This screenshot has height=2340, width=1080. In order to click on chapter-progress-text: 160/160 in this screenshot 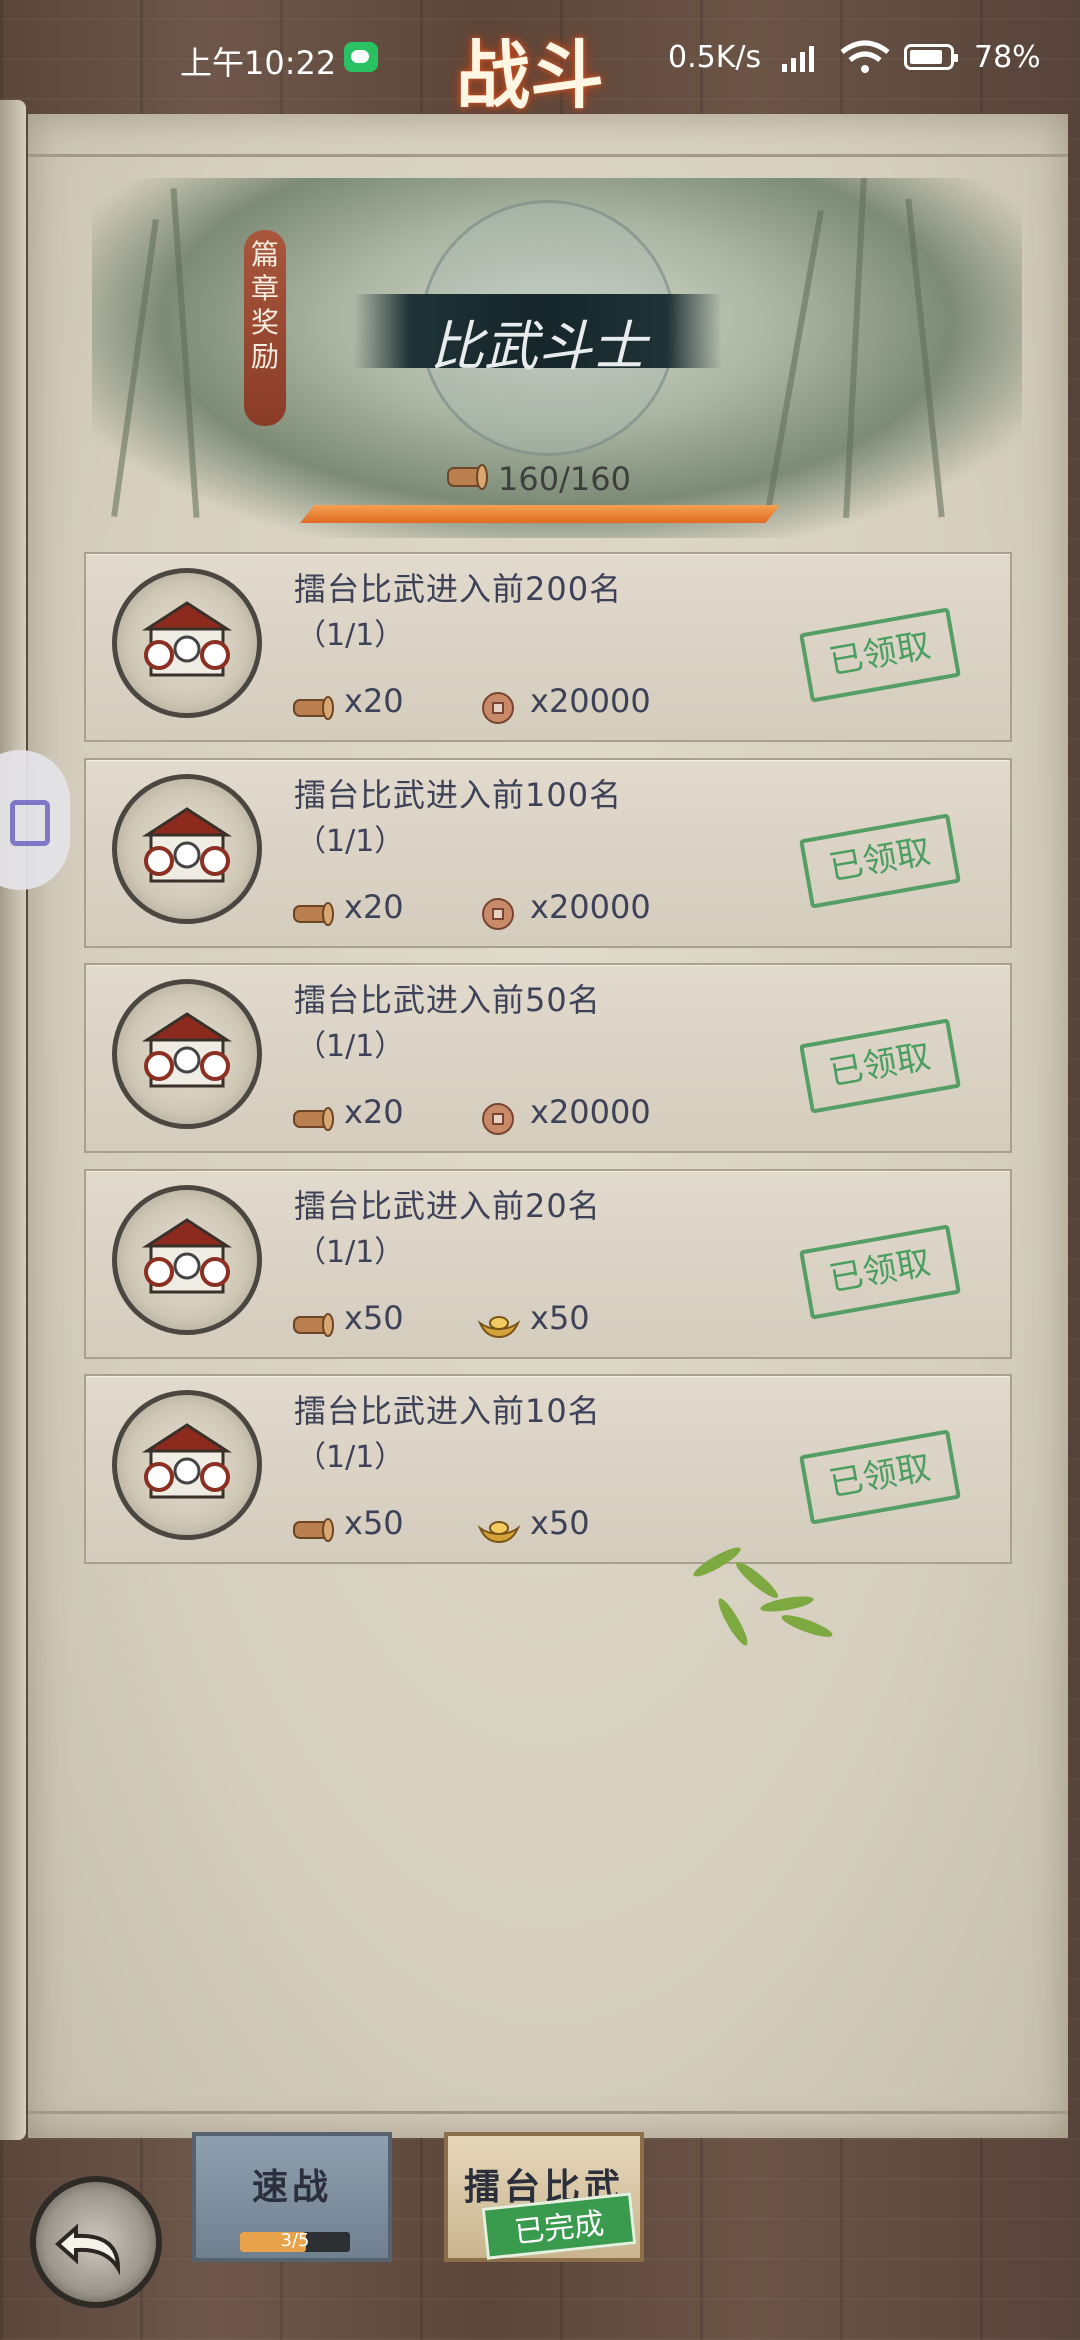, I will do `click(564, 479)`.